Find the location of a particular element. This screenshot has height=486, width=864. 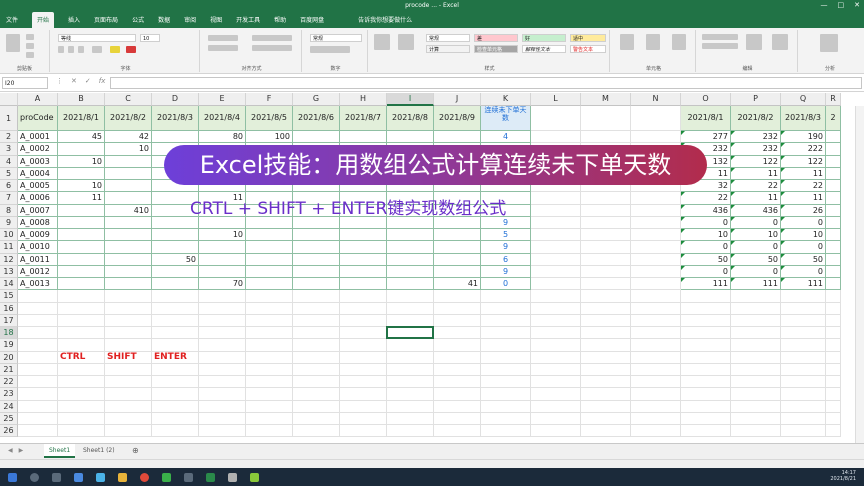

column-header-d: D is located at coordinates (175, 99).